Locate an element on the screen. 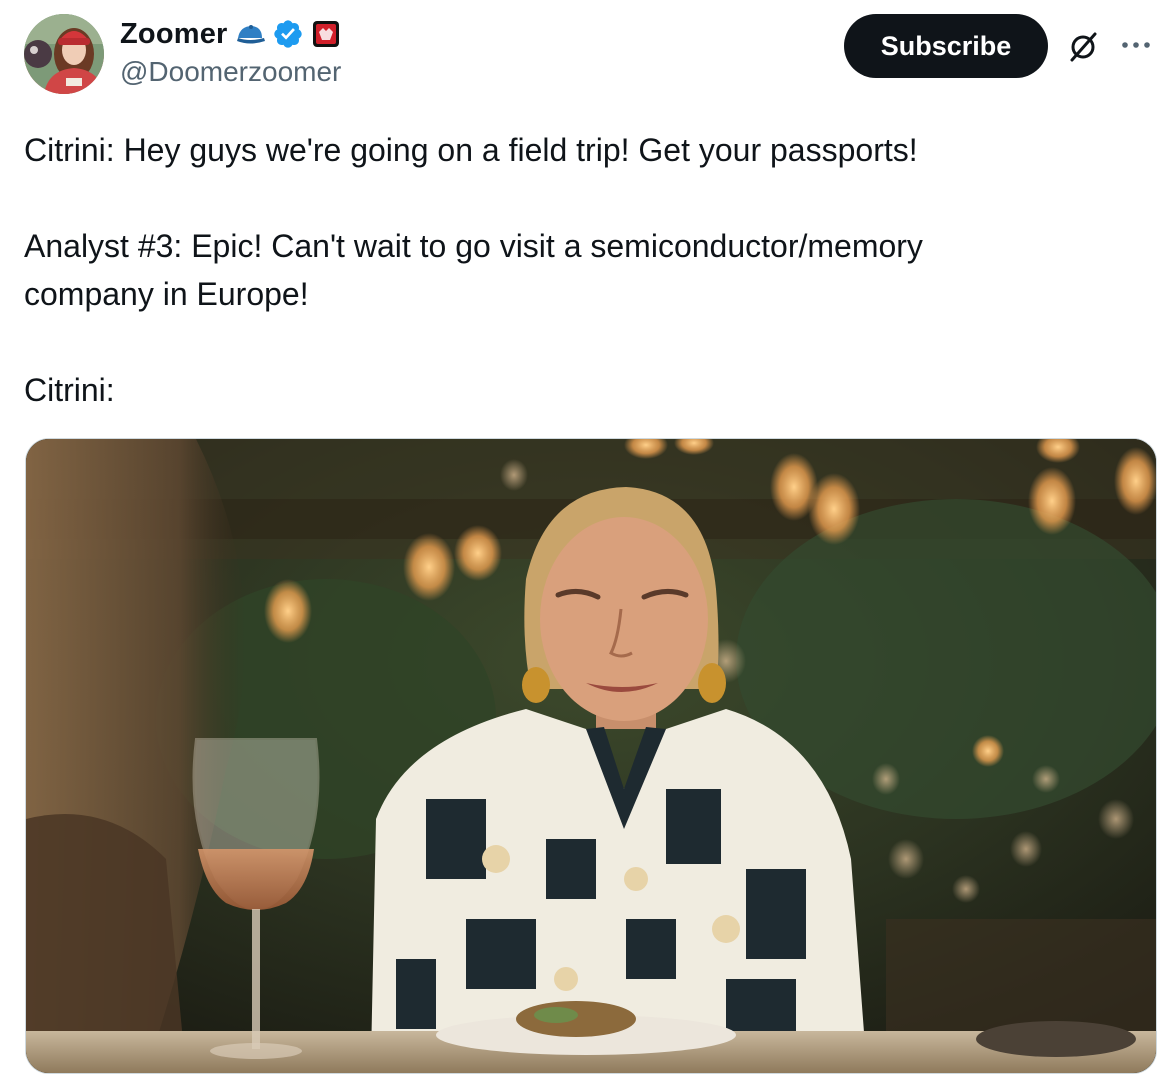 The width and height of the screenshot is (1174, 1080). author-handle: @Doomerzoomer is located at coordinates (230, 72).